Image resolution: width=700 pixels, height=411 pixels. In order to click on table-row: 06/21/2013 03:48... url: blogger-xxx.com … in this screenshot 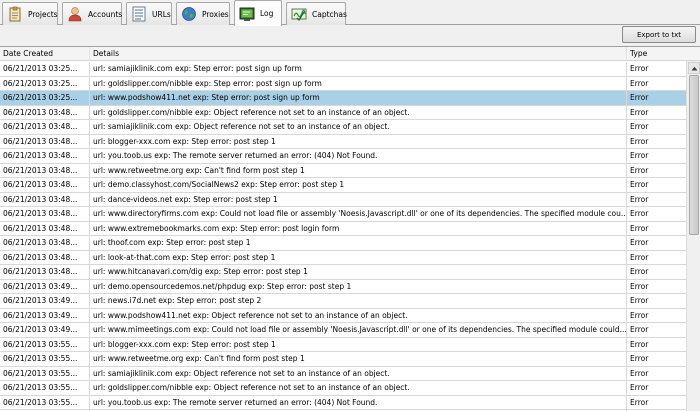, I will do `click(343, 141)`.